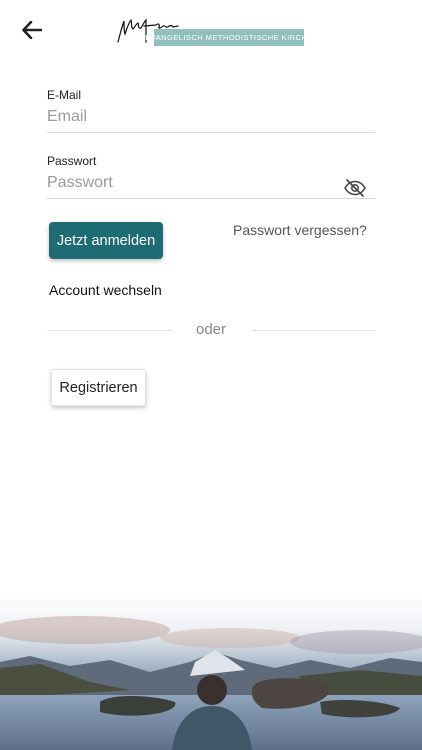 Image resolution: width=422 pixels, height=750 pixels. I want to click on password-visibility-toggle, so click(355, 188).